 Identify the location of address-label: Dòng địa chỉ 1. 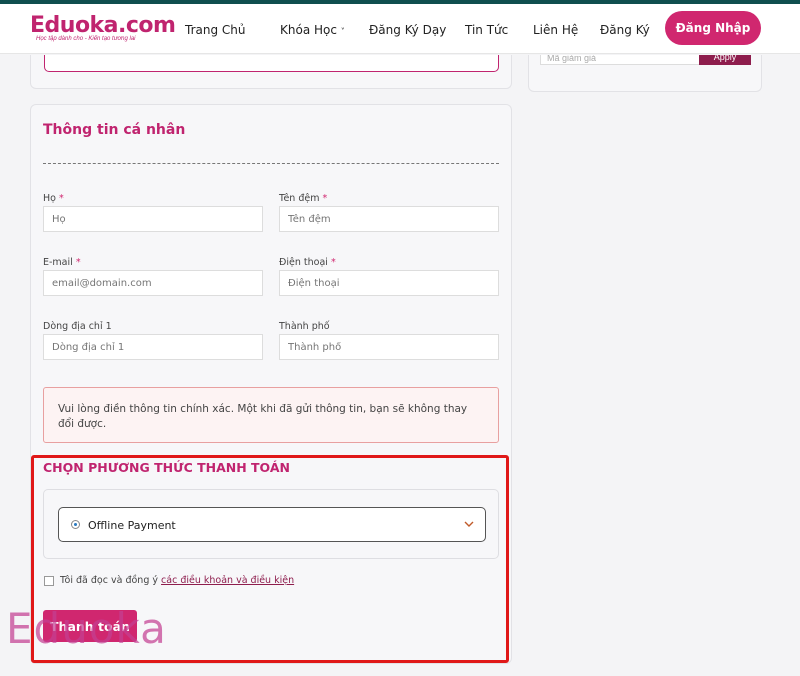
(77, 326).